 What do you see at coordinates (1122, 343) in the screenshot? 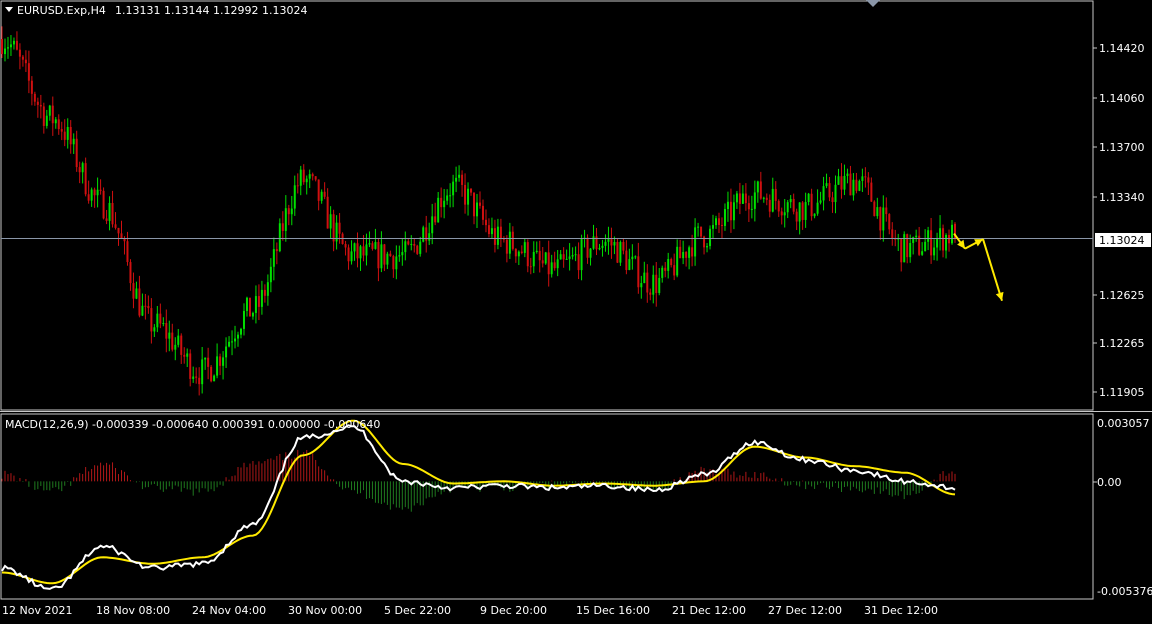
I see `price-label: 1.12265` at bounding box center [1122, 343].